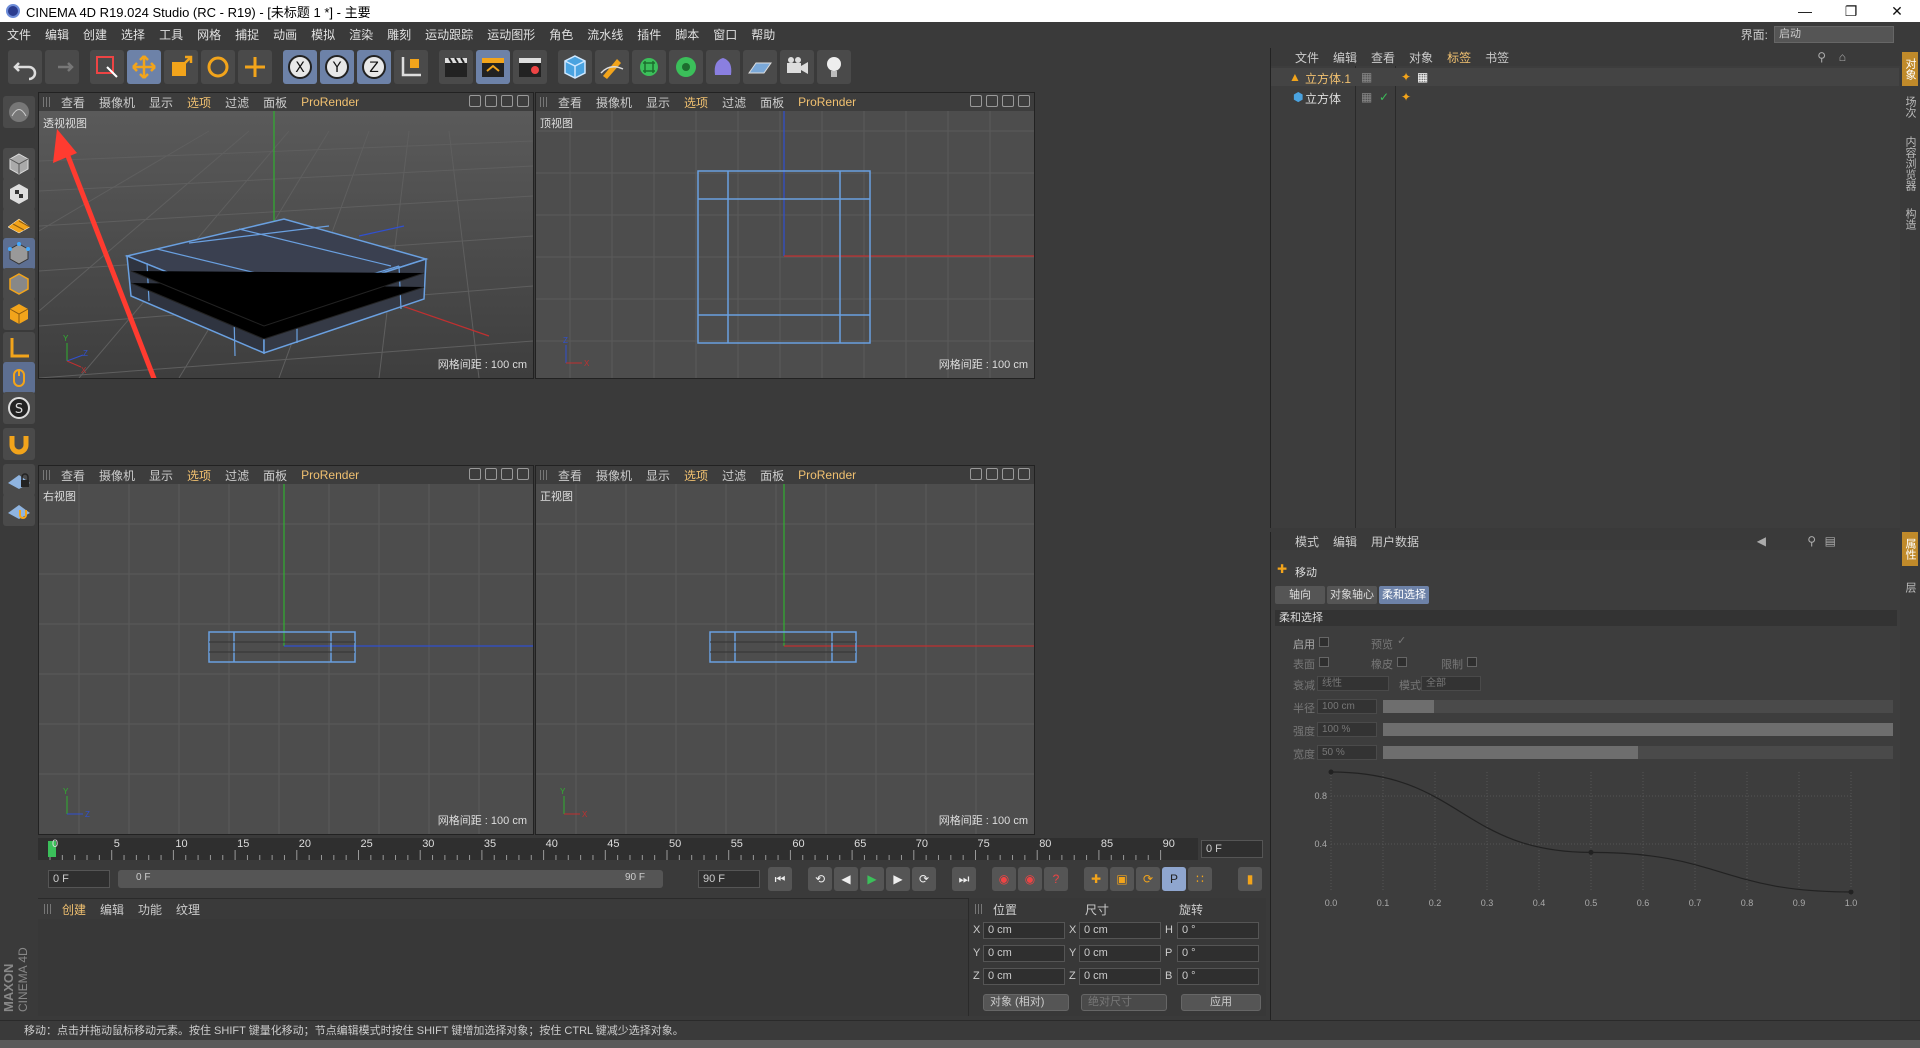 This screenshot has height=1048, width=1920. What do you see at coordinates (1008, 101) in the screenshot?
I see `orbit-icon` at bounding box center [1008, 101].